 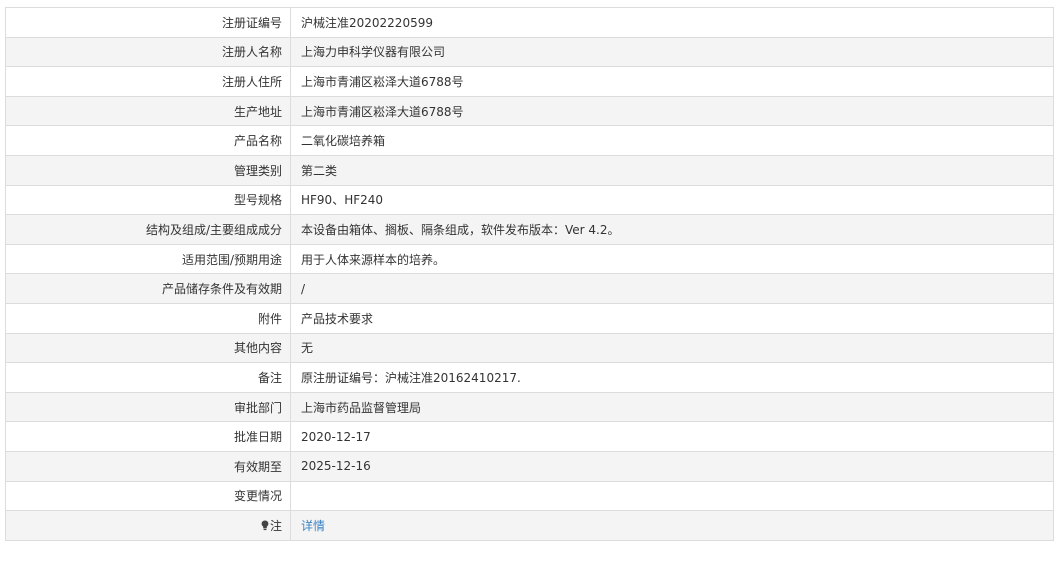 I want to click on field-value: 2025-12-16, so click(x=672, y=466).